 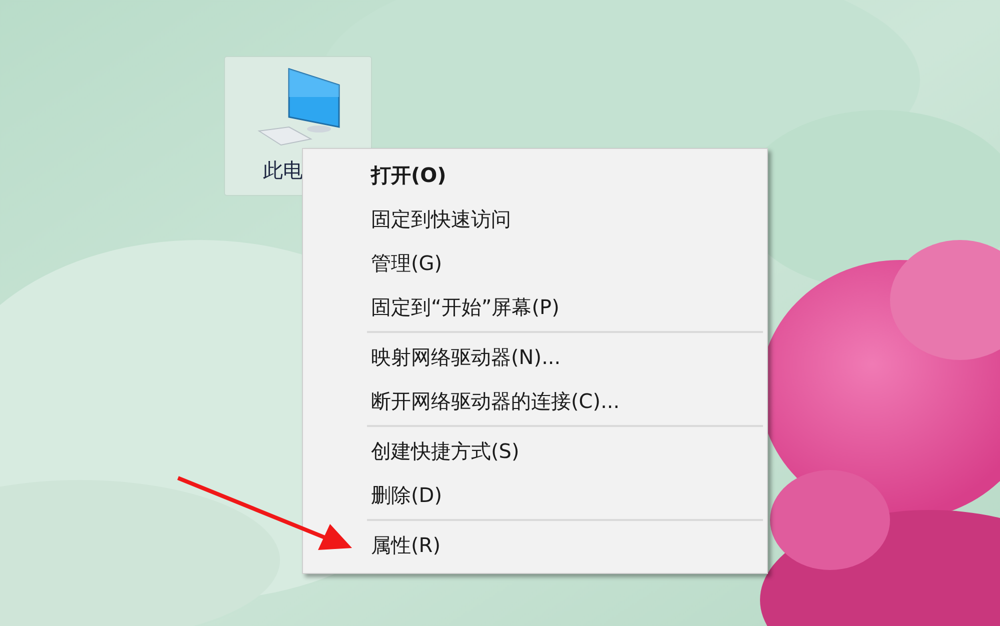 I want to click on menu-item: 删除(D), so click(x=535, y=495).